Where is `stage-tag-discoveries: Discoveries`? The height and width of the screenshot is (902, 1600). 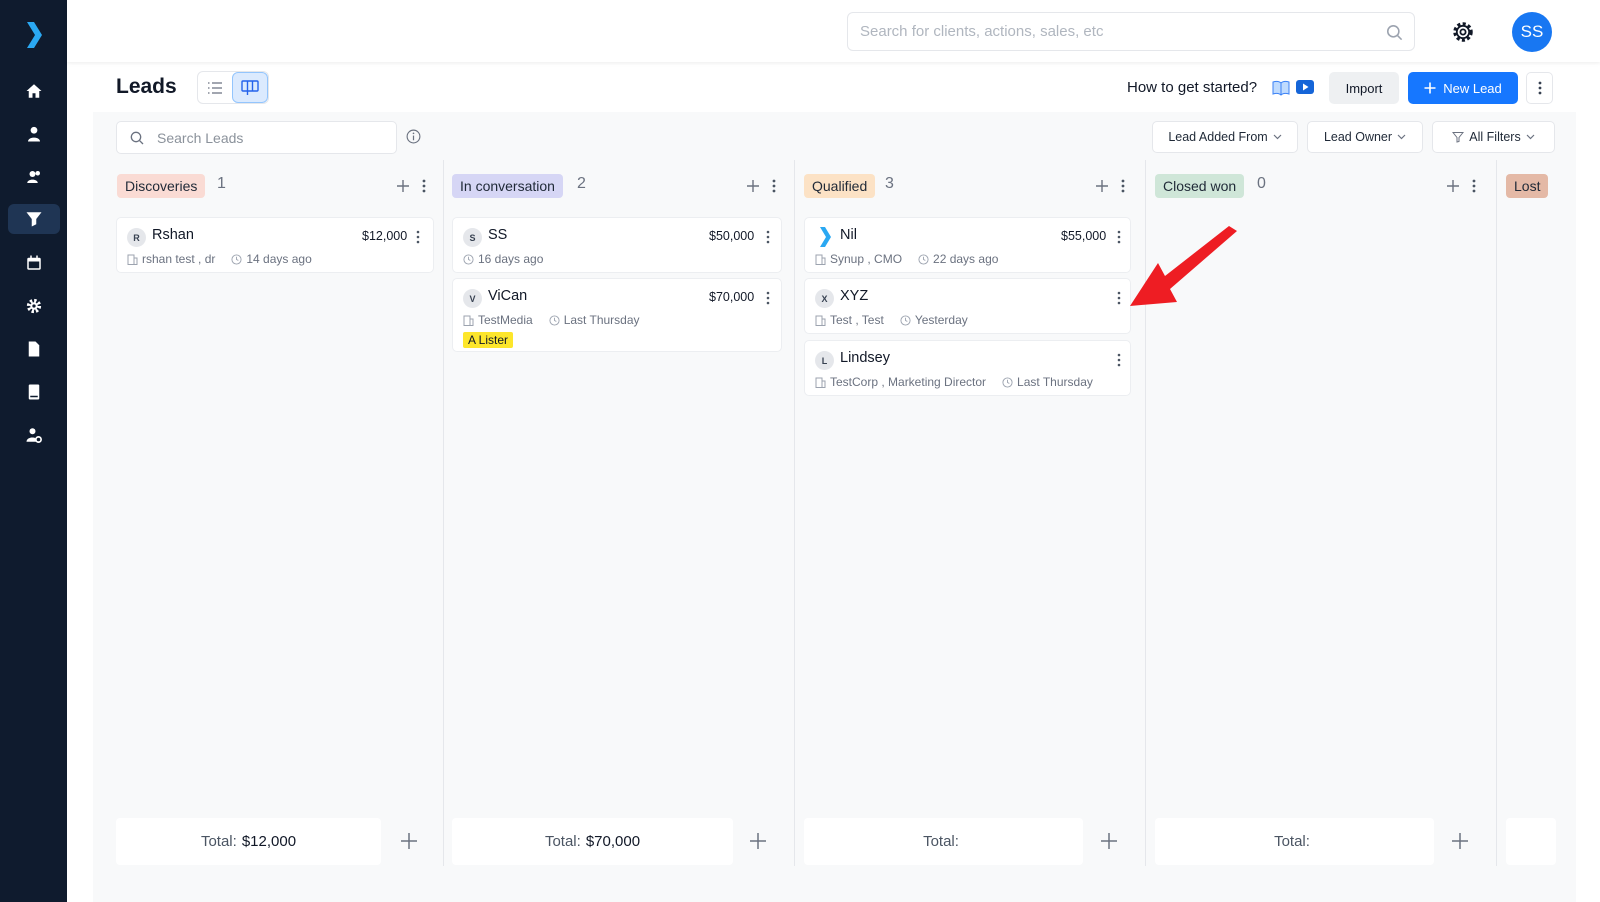 stage-tag-discoveries: Discoveries is located at coordinates (161, 186).